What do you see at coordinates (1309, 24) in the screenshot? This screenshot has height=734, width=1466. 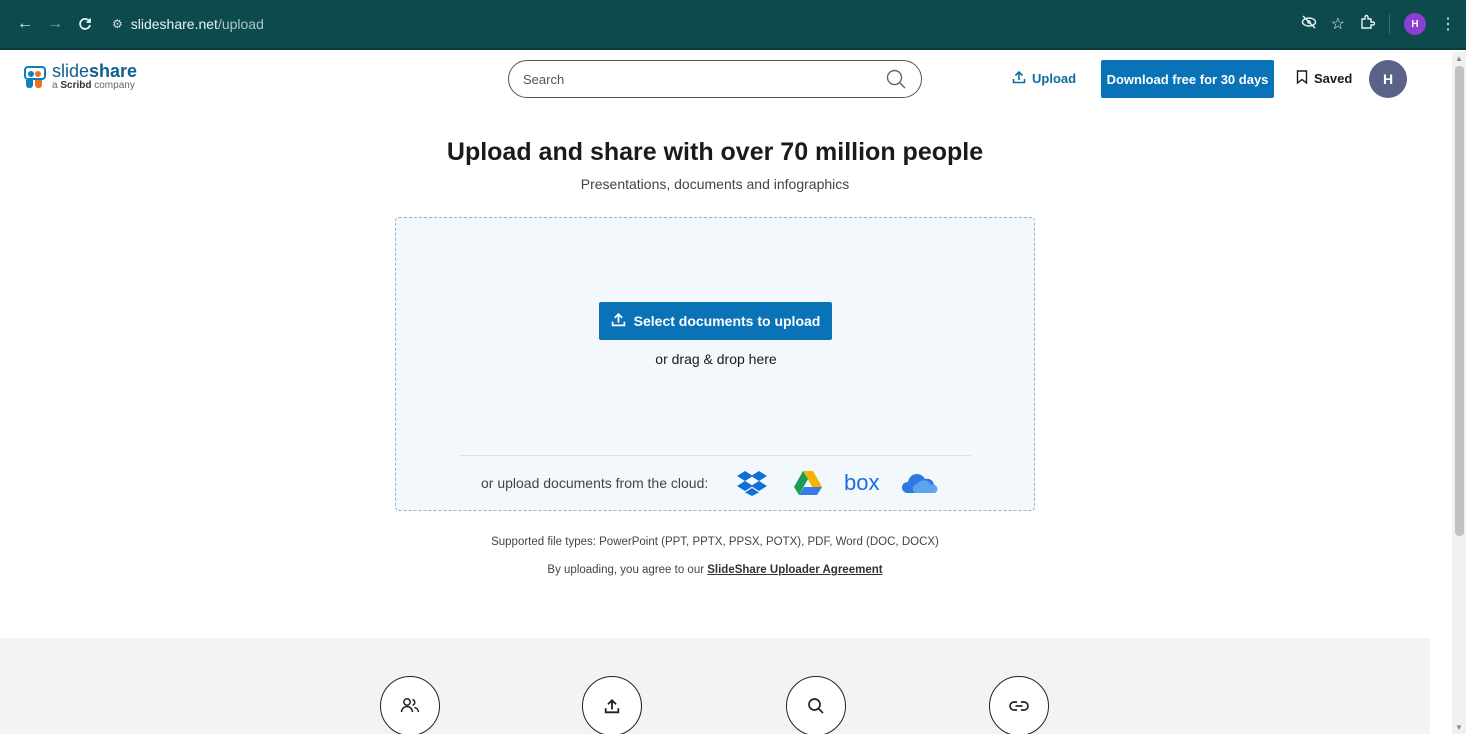 I see `eye-slash-icon` at bounding box center [1309, 24].